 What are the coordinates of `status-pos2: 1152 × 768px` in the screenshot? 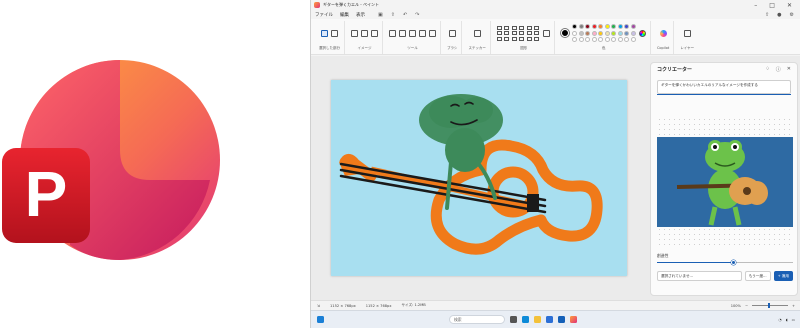 It's located at (378, 305).